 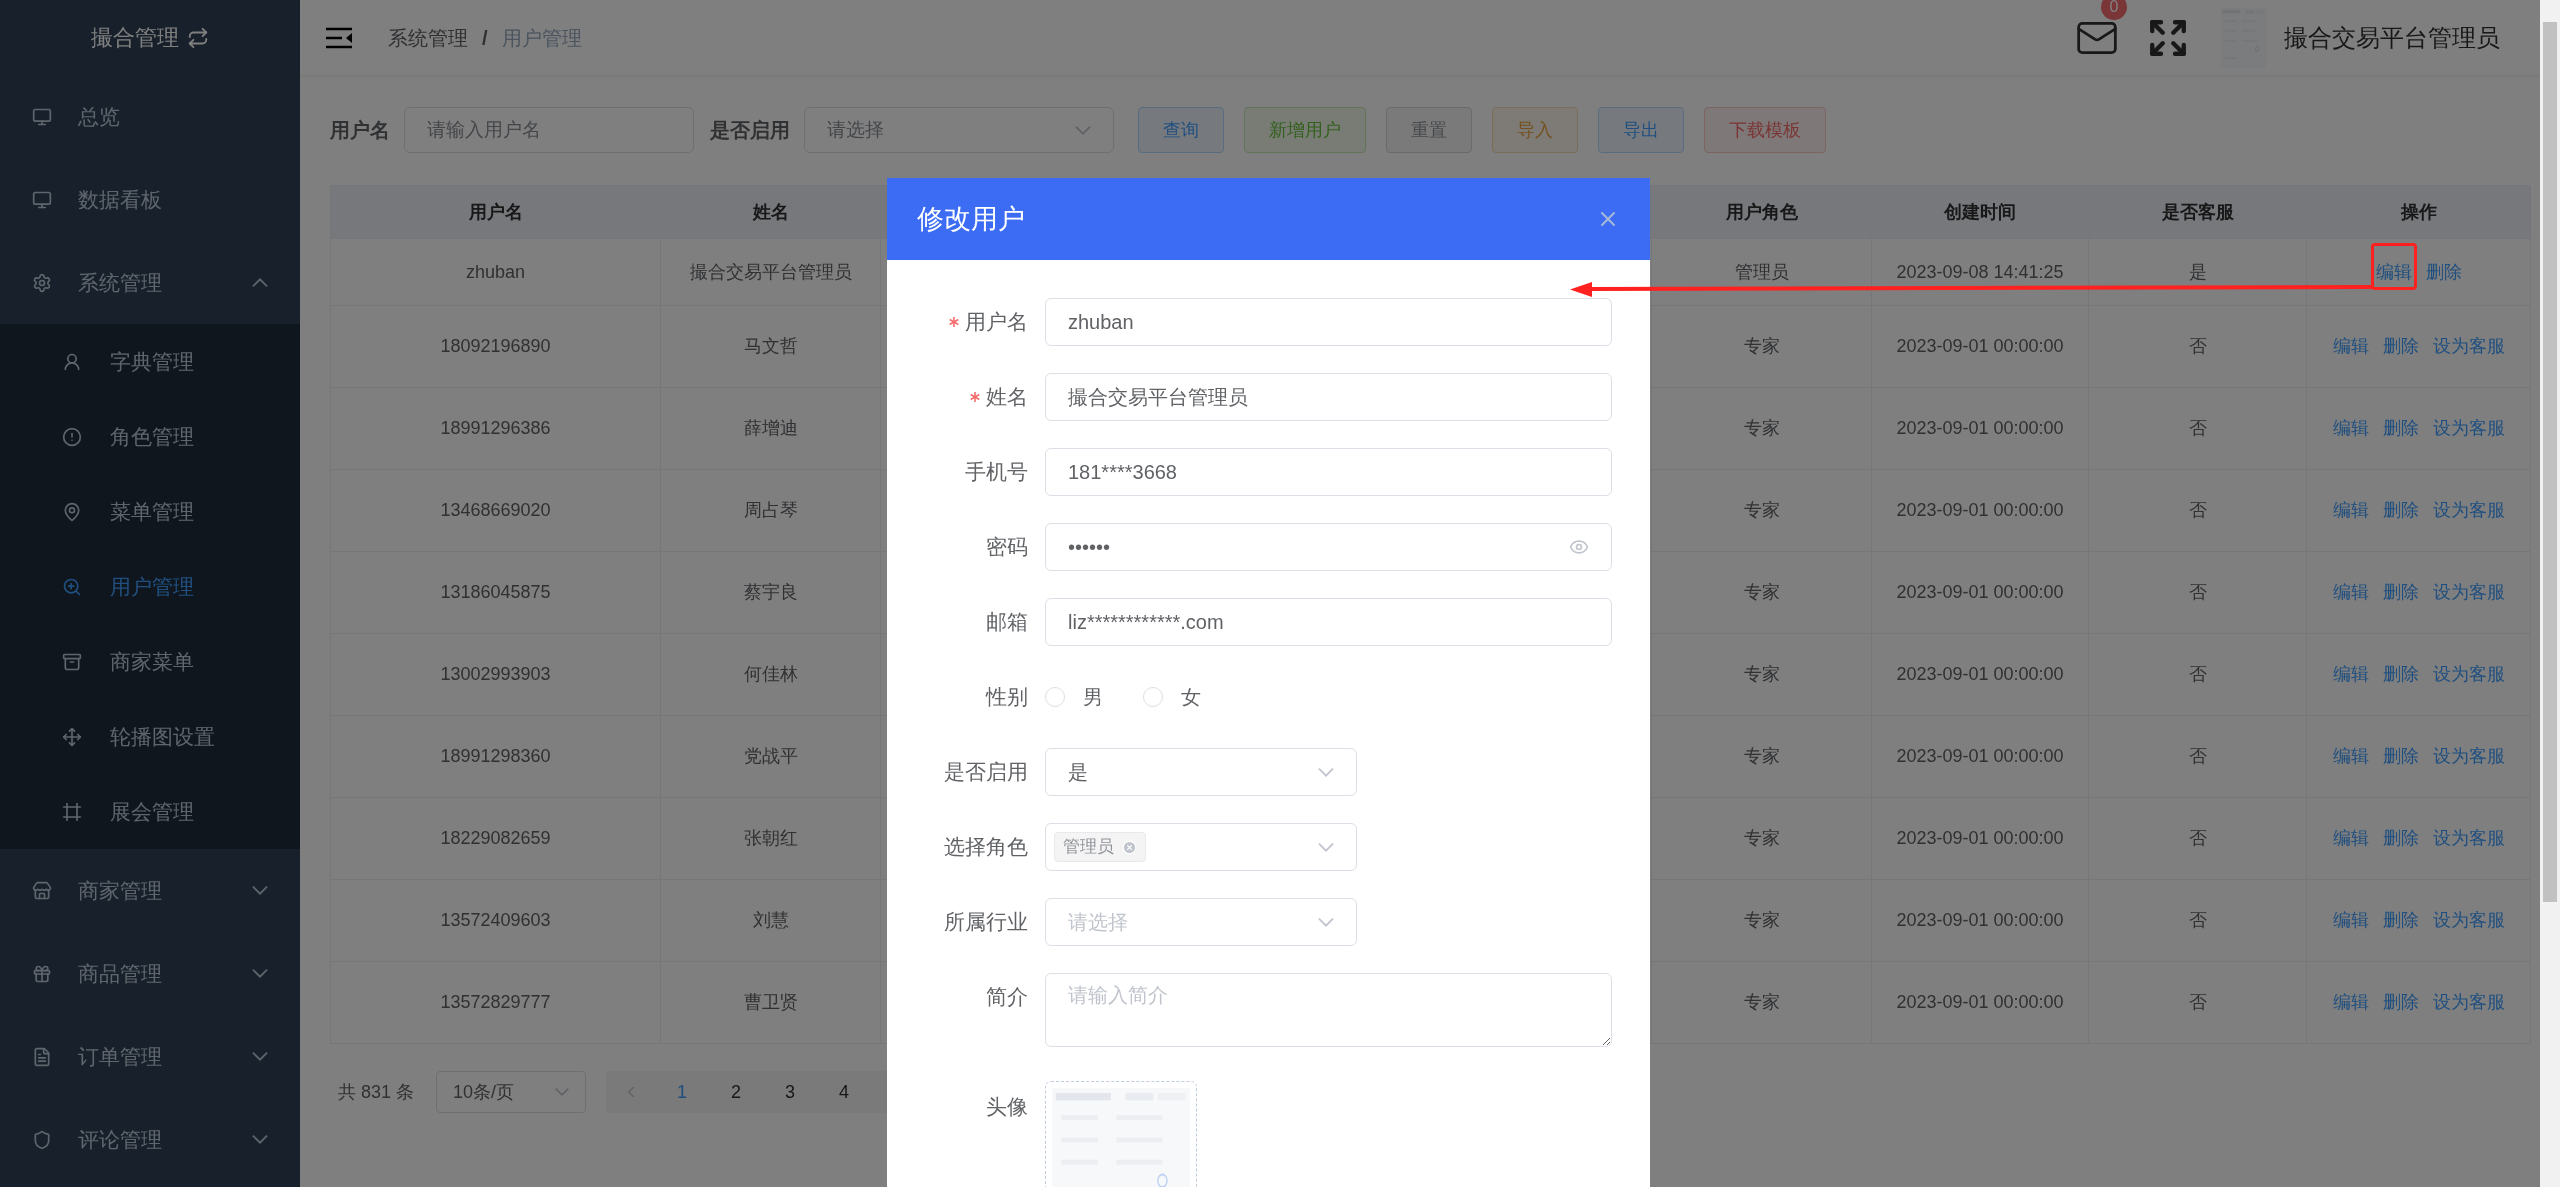 I want to click on menu-item: 数据看板, so click(x=150, y=199).